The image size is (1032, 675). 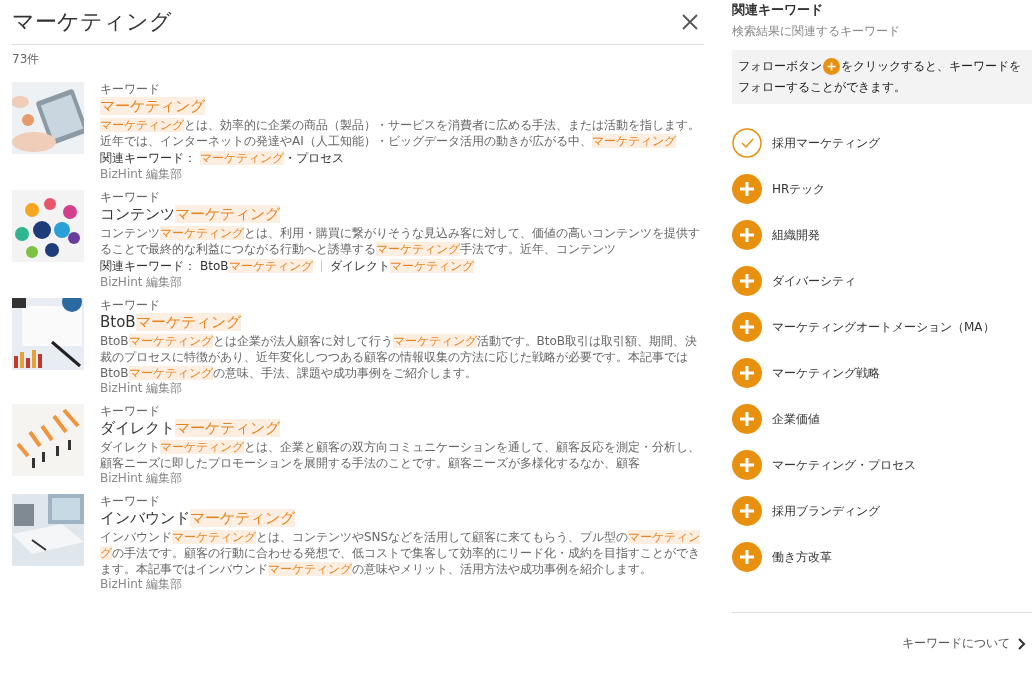 I want to click on hint-text: フォローボタン, so click(x=780, y=66).